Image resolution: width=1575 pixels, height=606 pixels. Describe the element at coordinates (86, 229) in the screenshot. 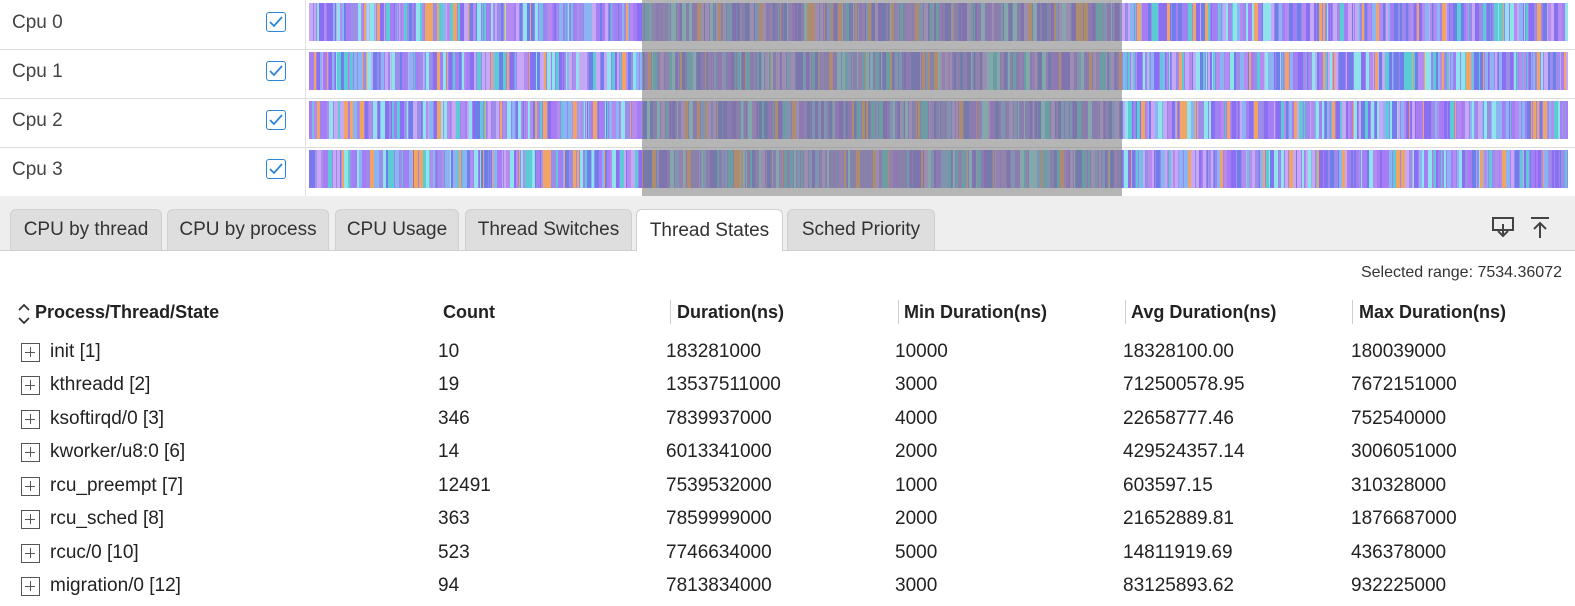

I see `tab-cpu-by-thread: CPU by thread` at that location.